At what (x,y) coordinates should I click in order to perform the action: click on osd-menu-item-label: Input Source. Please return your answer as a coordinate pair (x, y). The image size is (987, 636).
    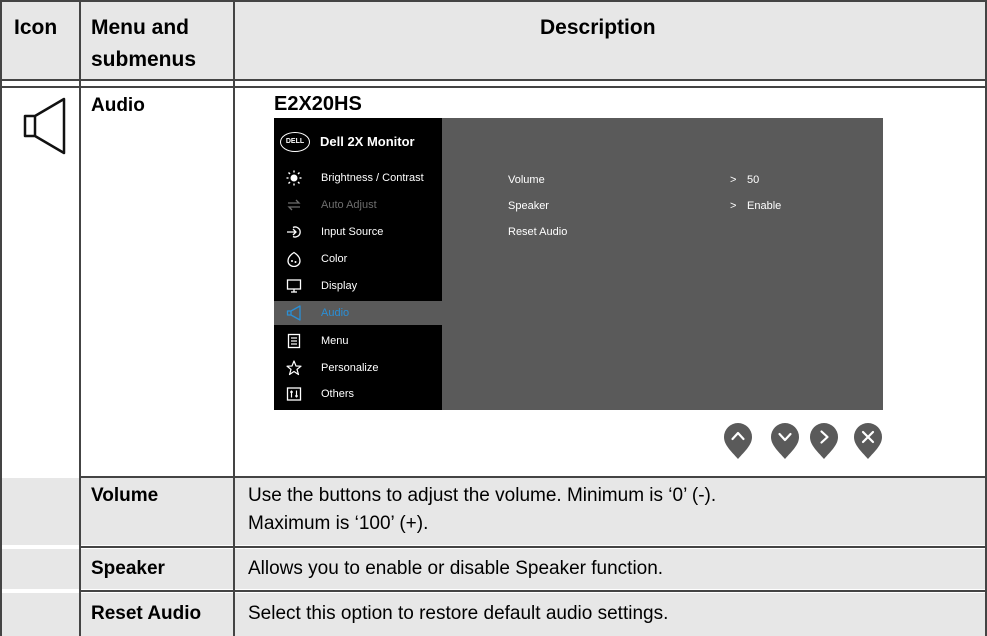
    Looking at the image, I should click on (352, 232).